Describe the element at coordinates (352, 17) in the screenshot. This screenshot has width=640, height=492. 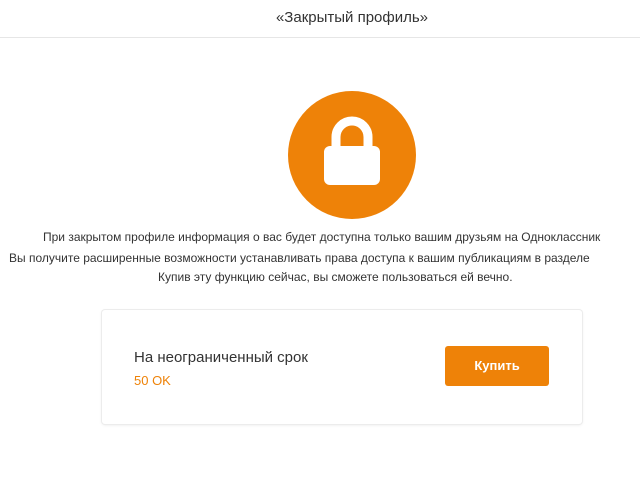
I see `page-title: «Закрытый профиль»` at that location.